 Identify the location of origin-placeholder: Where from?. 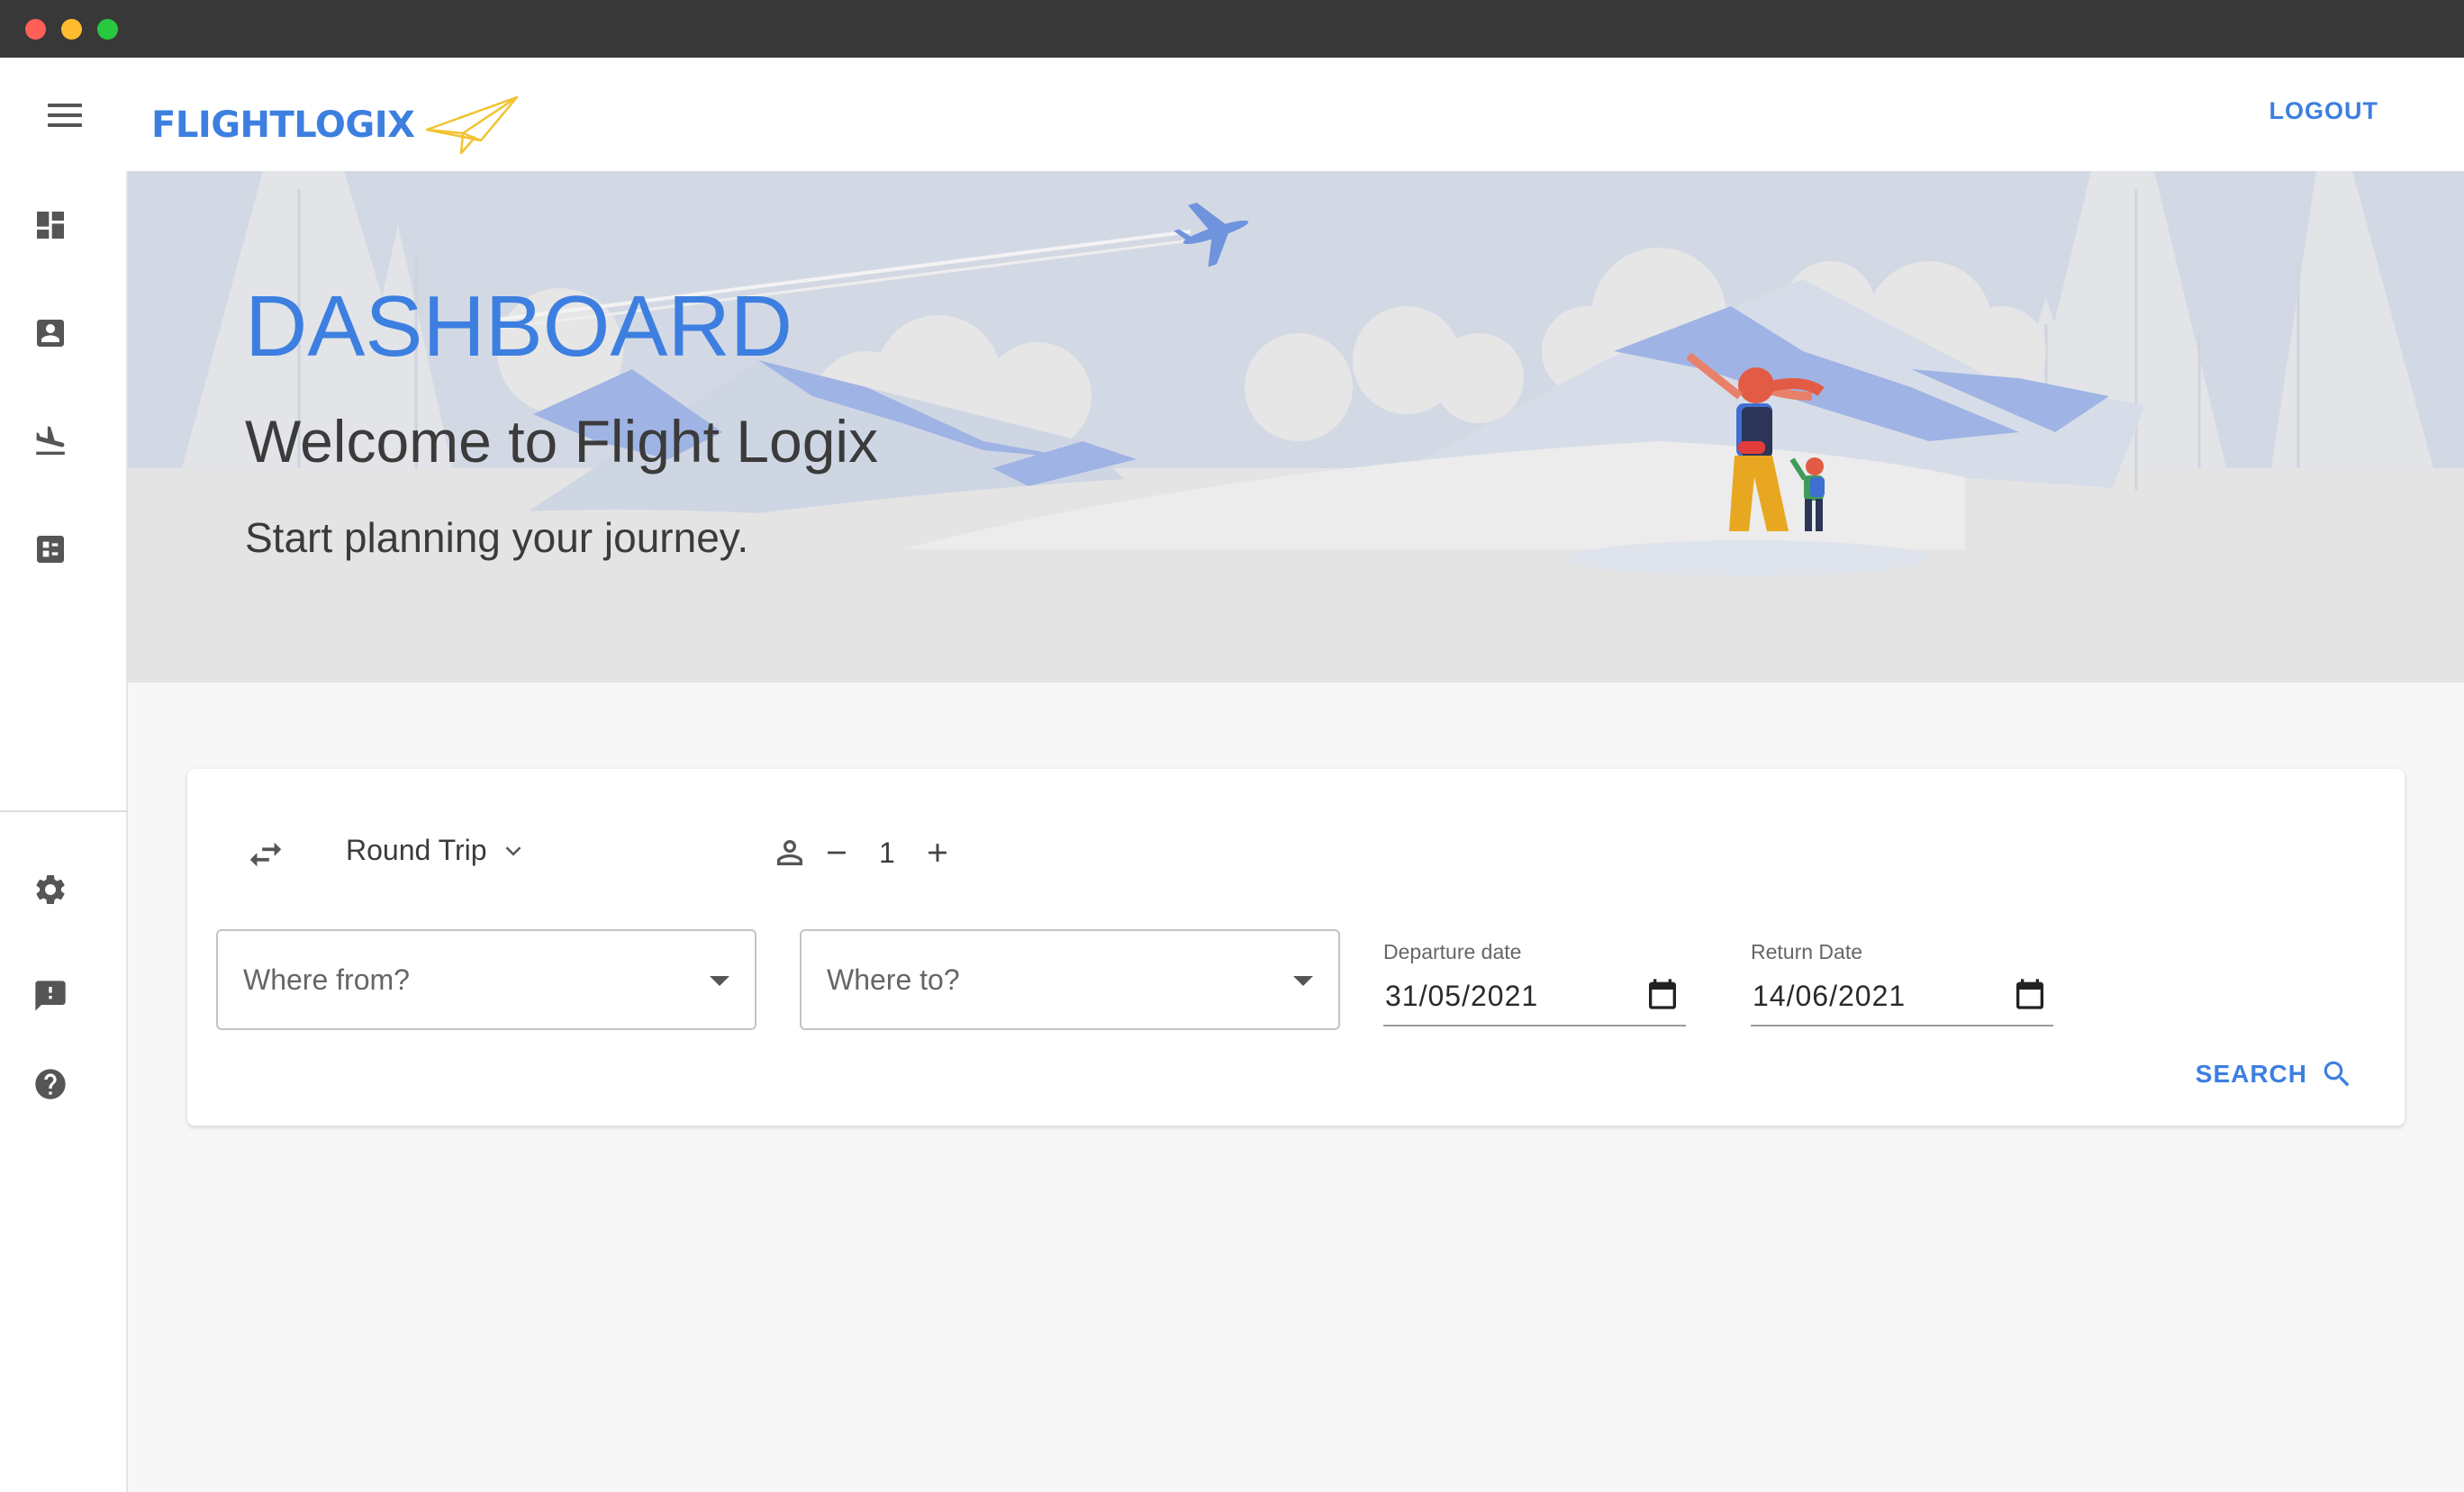
(326, 979).